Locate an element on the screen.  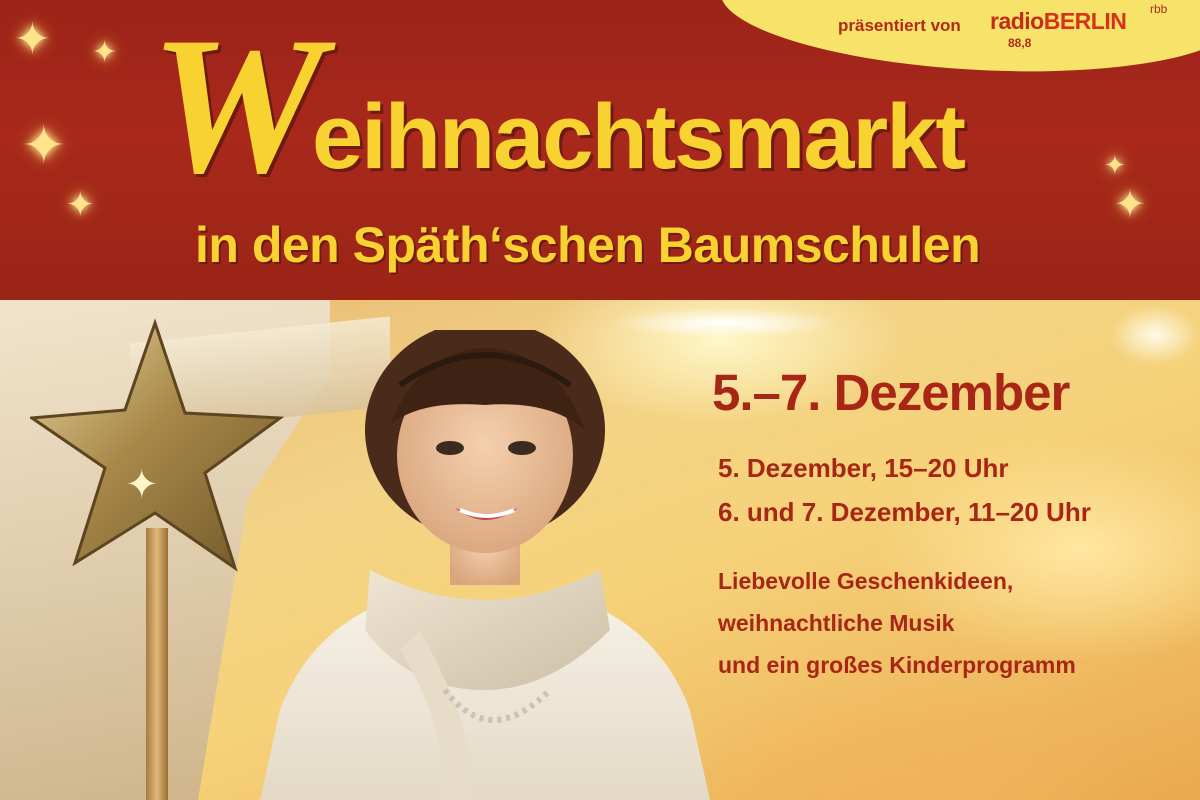
schedule-line: 5. Dezember, 15–20 Uhr is located at coordinates (863, 468).